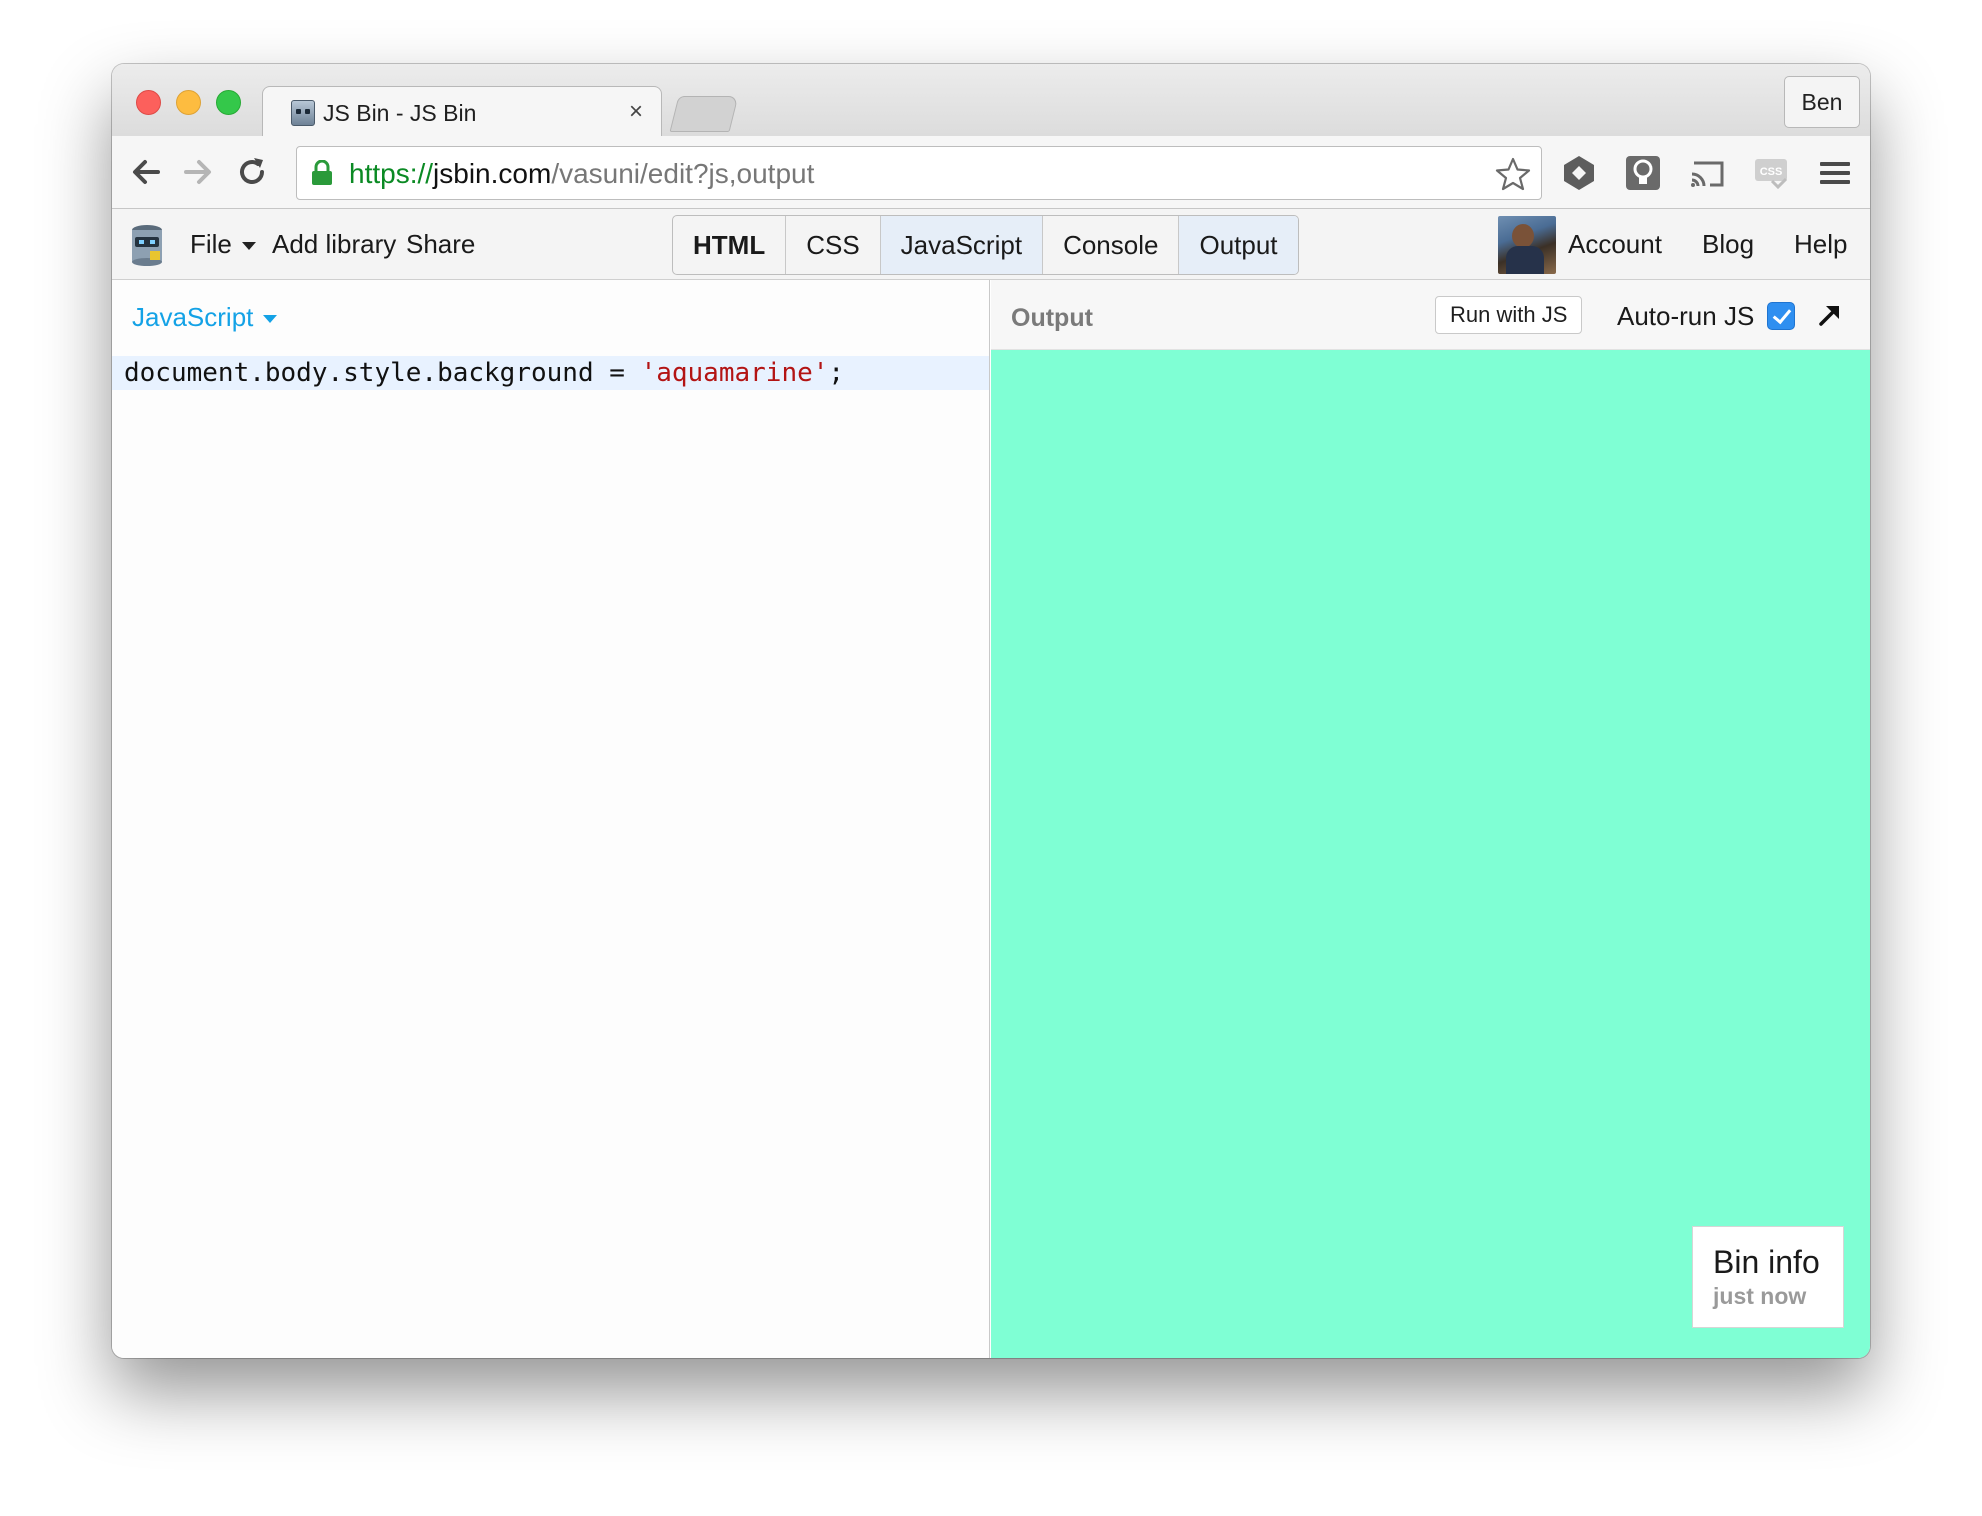  What do you see at coordinates (1111, 245) in the screenshot?
I see `tab-console: Console` at bounding box center [1111, 245].